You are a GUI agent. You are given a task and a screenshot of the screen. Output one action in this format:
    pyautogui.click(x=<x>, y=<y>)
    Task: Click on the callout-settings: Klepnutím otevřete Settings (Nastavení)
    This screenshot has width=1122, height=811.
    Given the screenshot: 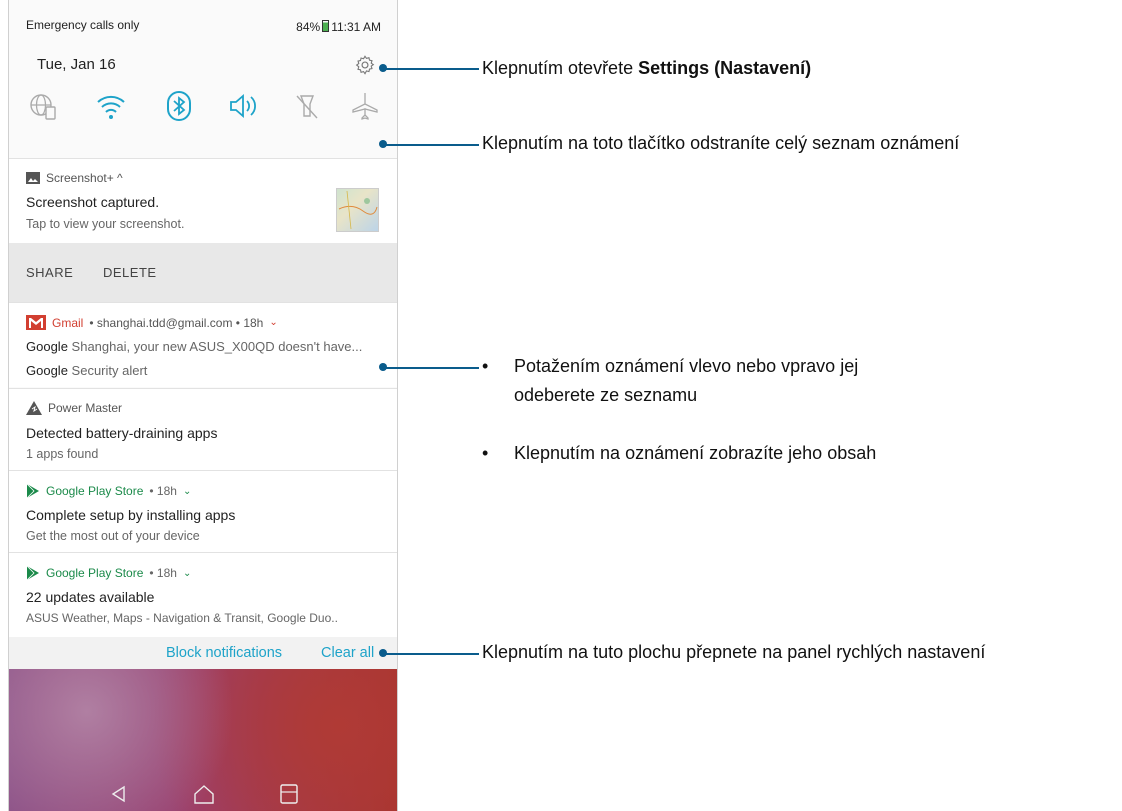 What is the action you would take?
    pyautogui.click(x=646, y=68)
    